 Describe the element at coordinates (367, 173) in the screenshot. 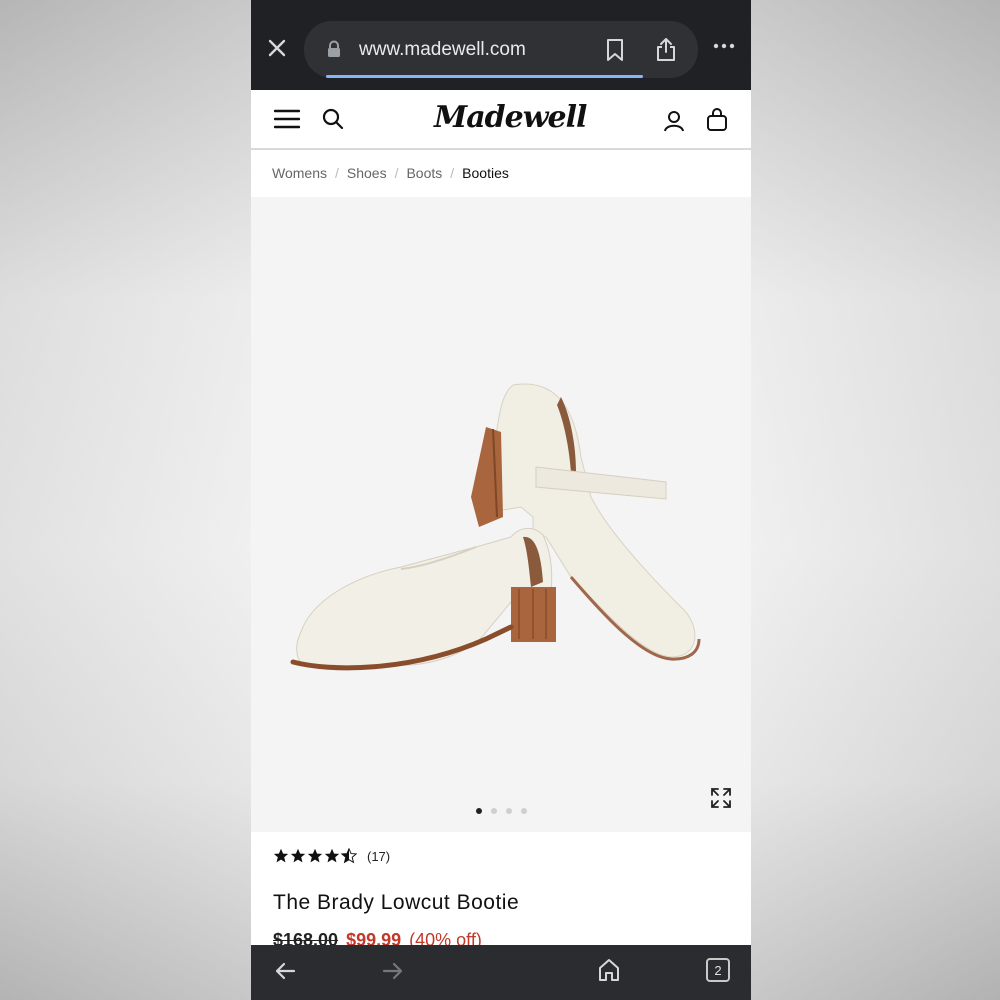

I see `breadcrumb-shoes: Shoes` at that location.